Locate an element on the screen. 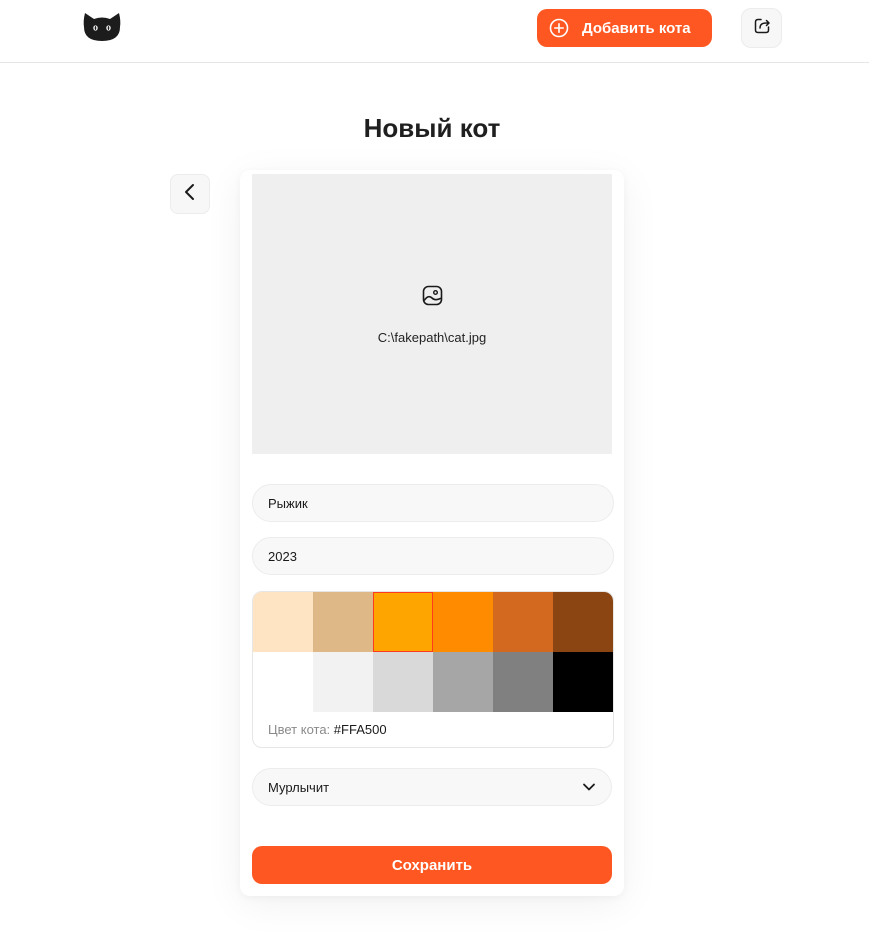 The height and width of the screenshot is (942, 869). logout-button is located at coordinates (761, 28).